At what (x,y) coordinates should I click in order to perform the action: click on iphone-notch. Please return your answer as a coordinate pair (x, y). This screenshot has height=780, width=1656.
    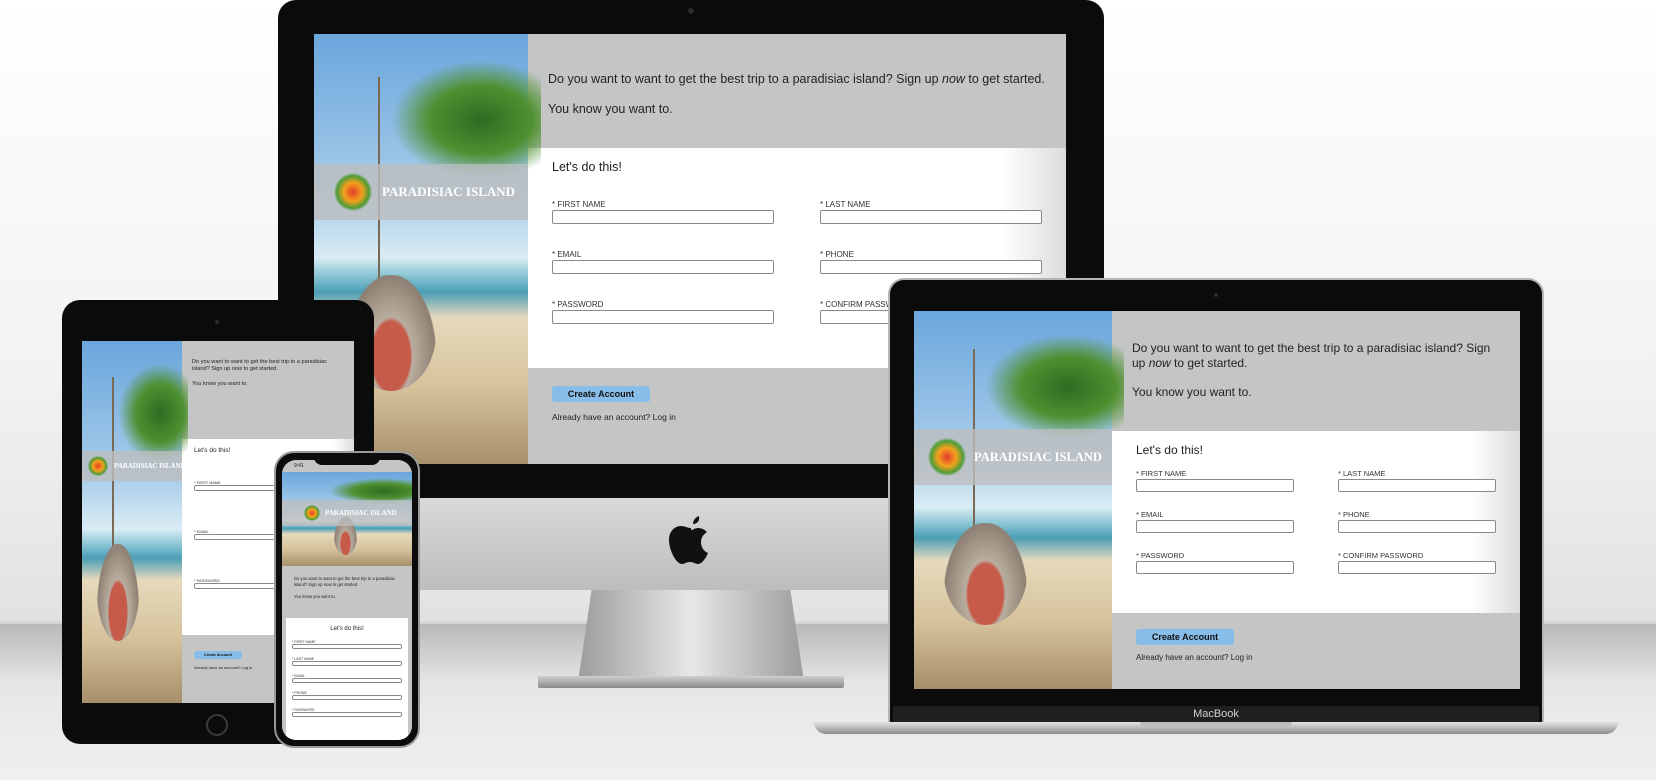
    Looking at the image, I should click on (347, 460).